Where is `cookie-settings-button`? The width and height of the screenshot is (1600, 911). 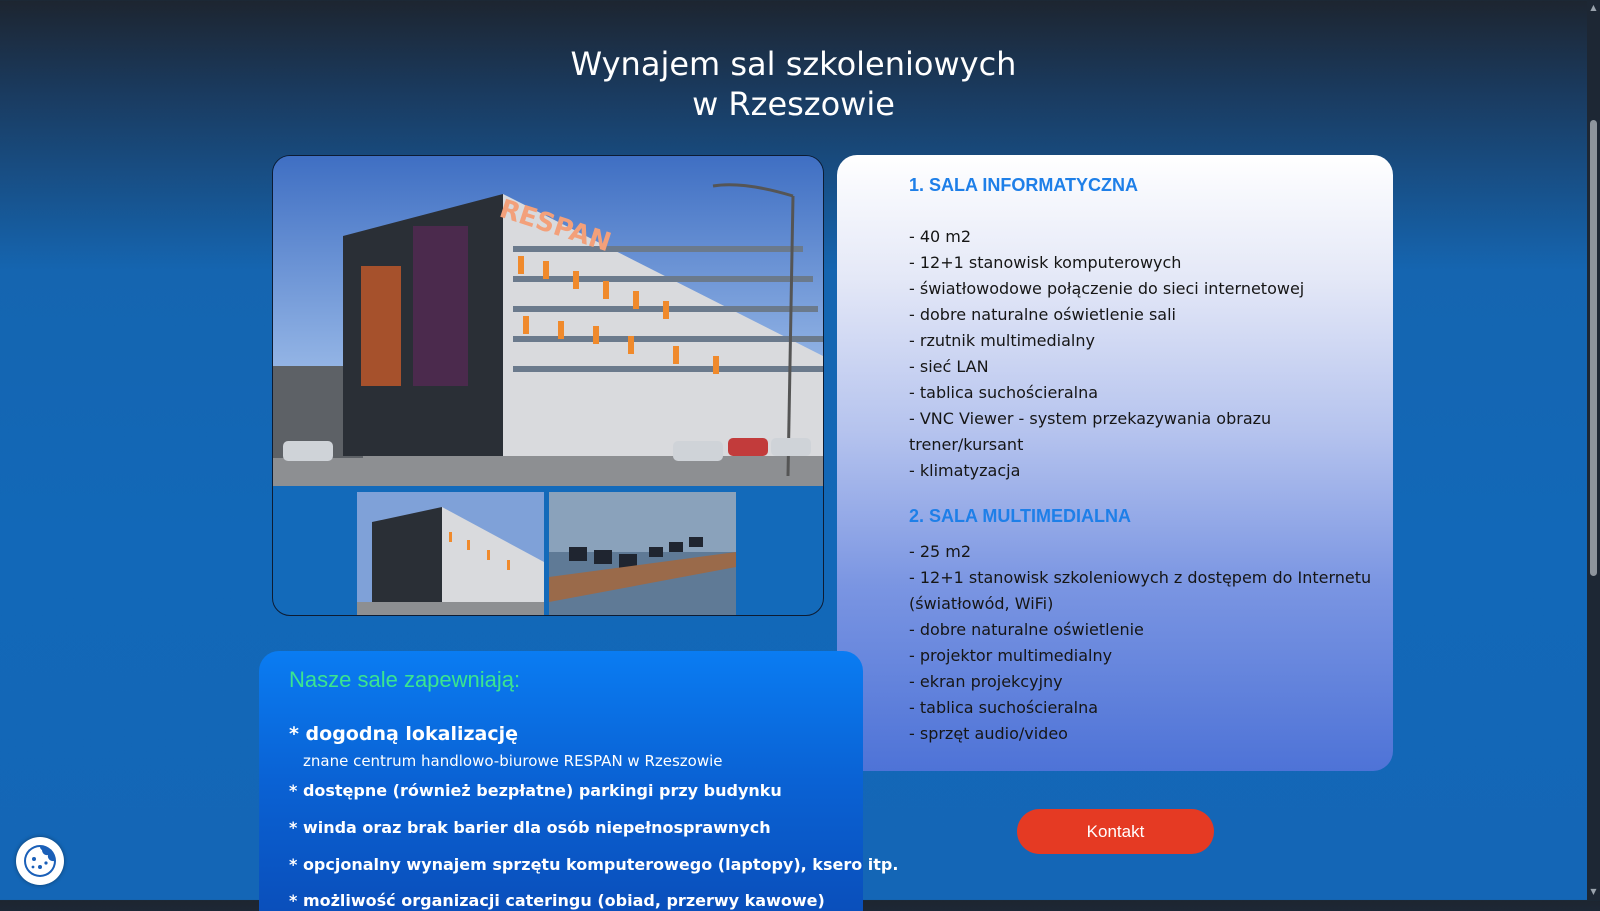
cookie-settings-button is located at coordinates (40, 861).